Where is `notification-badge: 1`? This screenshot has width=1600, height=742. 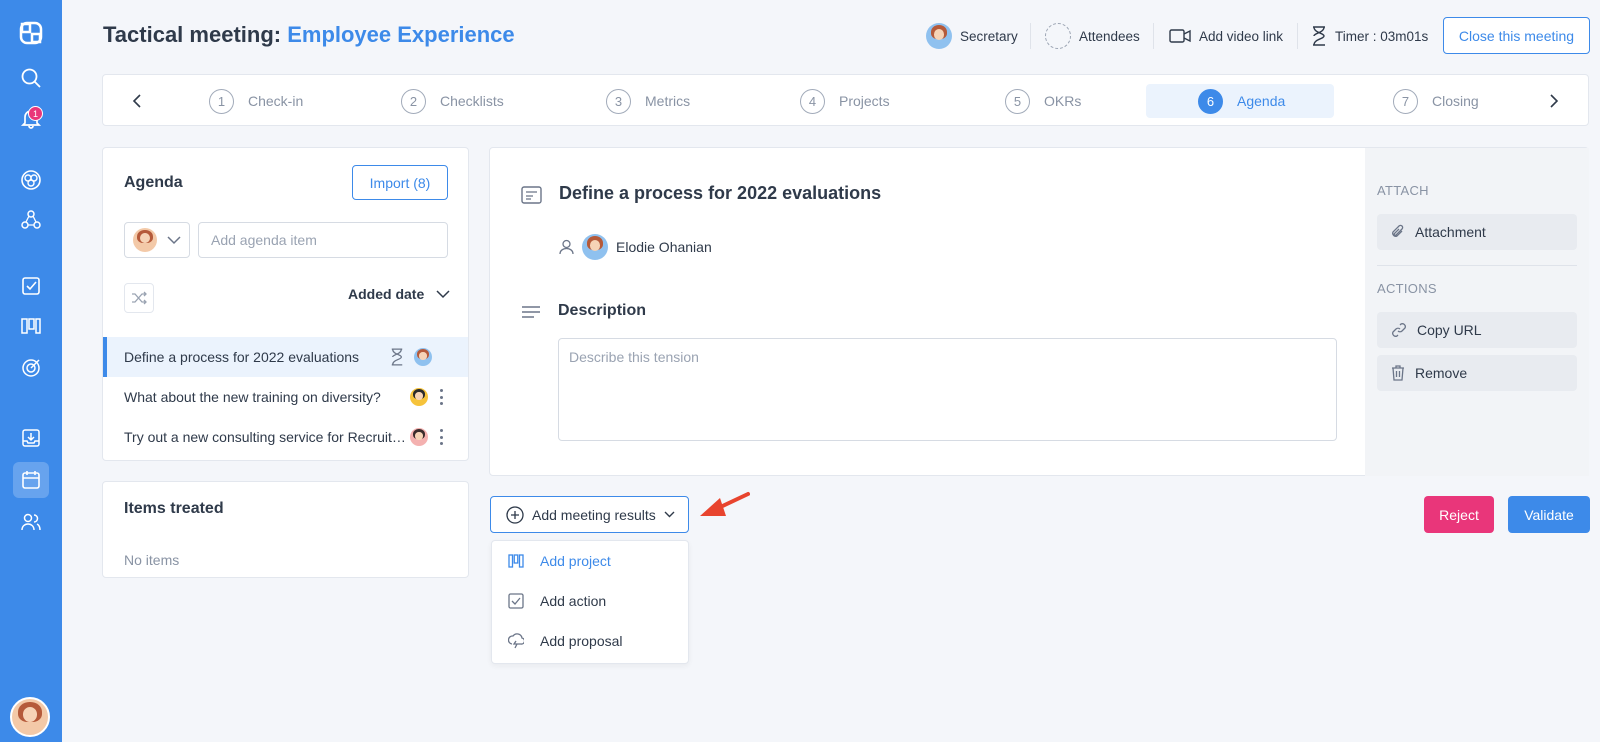 notification-badge: 1 is located at coordinates (35, 113).